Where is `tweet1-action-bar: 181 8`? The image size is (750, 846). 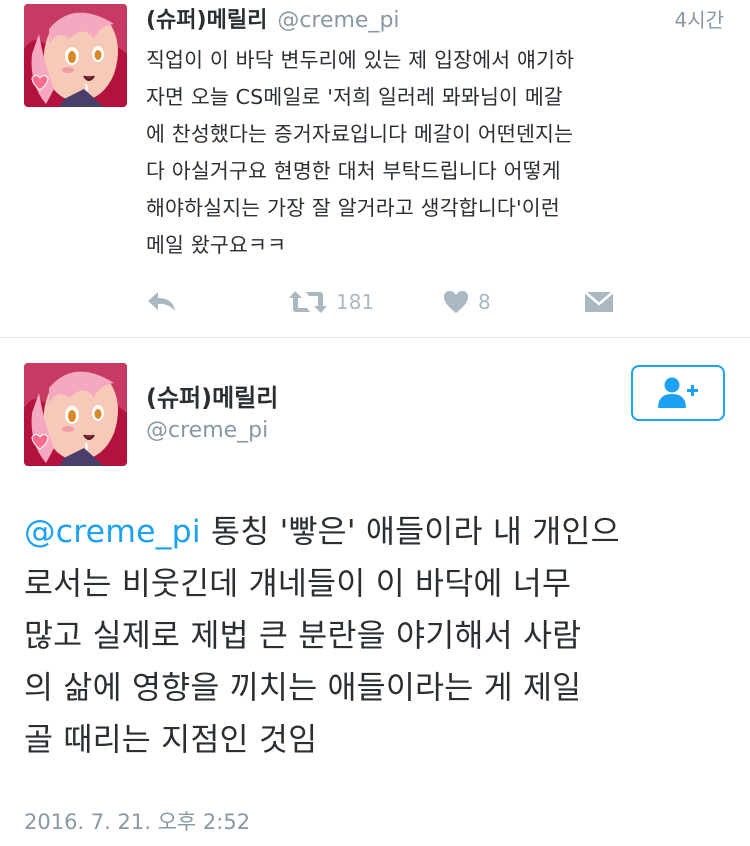
tweet1-action-bar: 181 8 is located at coordinates (381, 302).